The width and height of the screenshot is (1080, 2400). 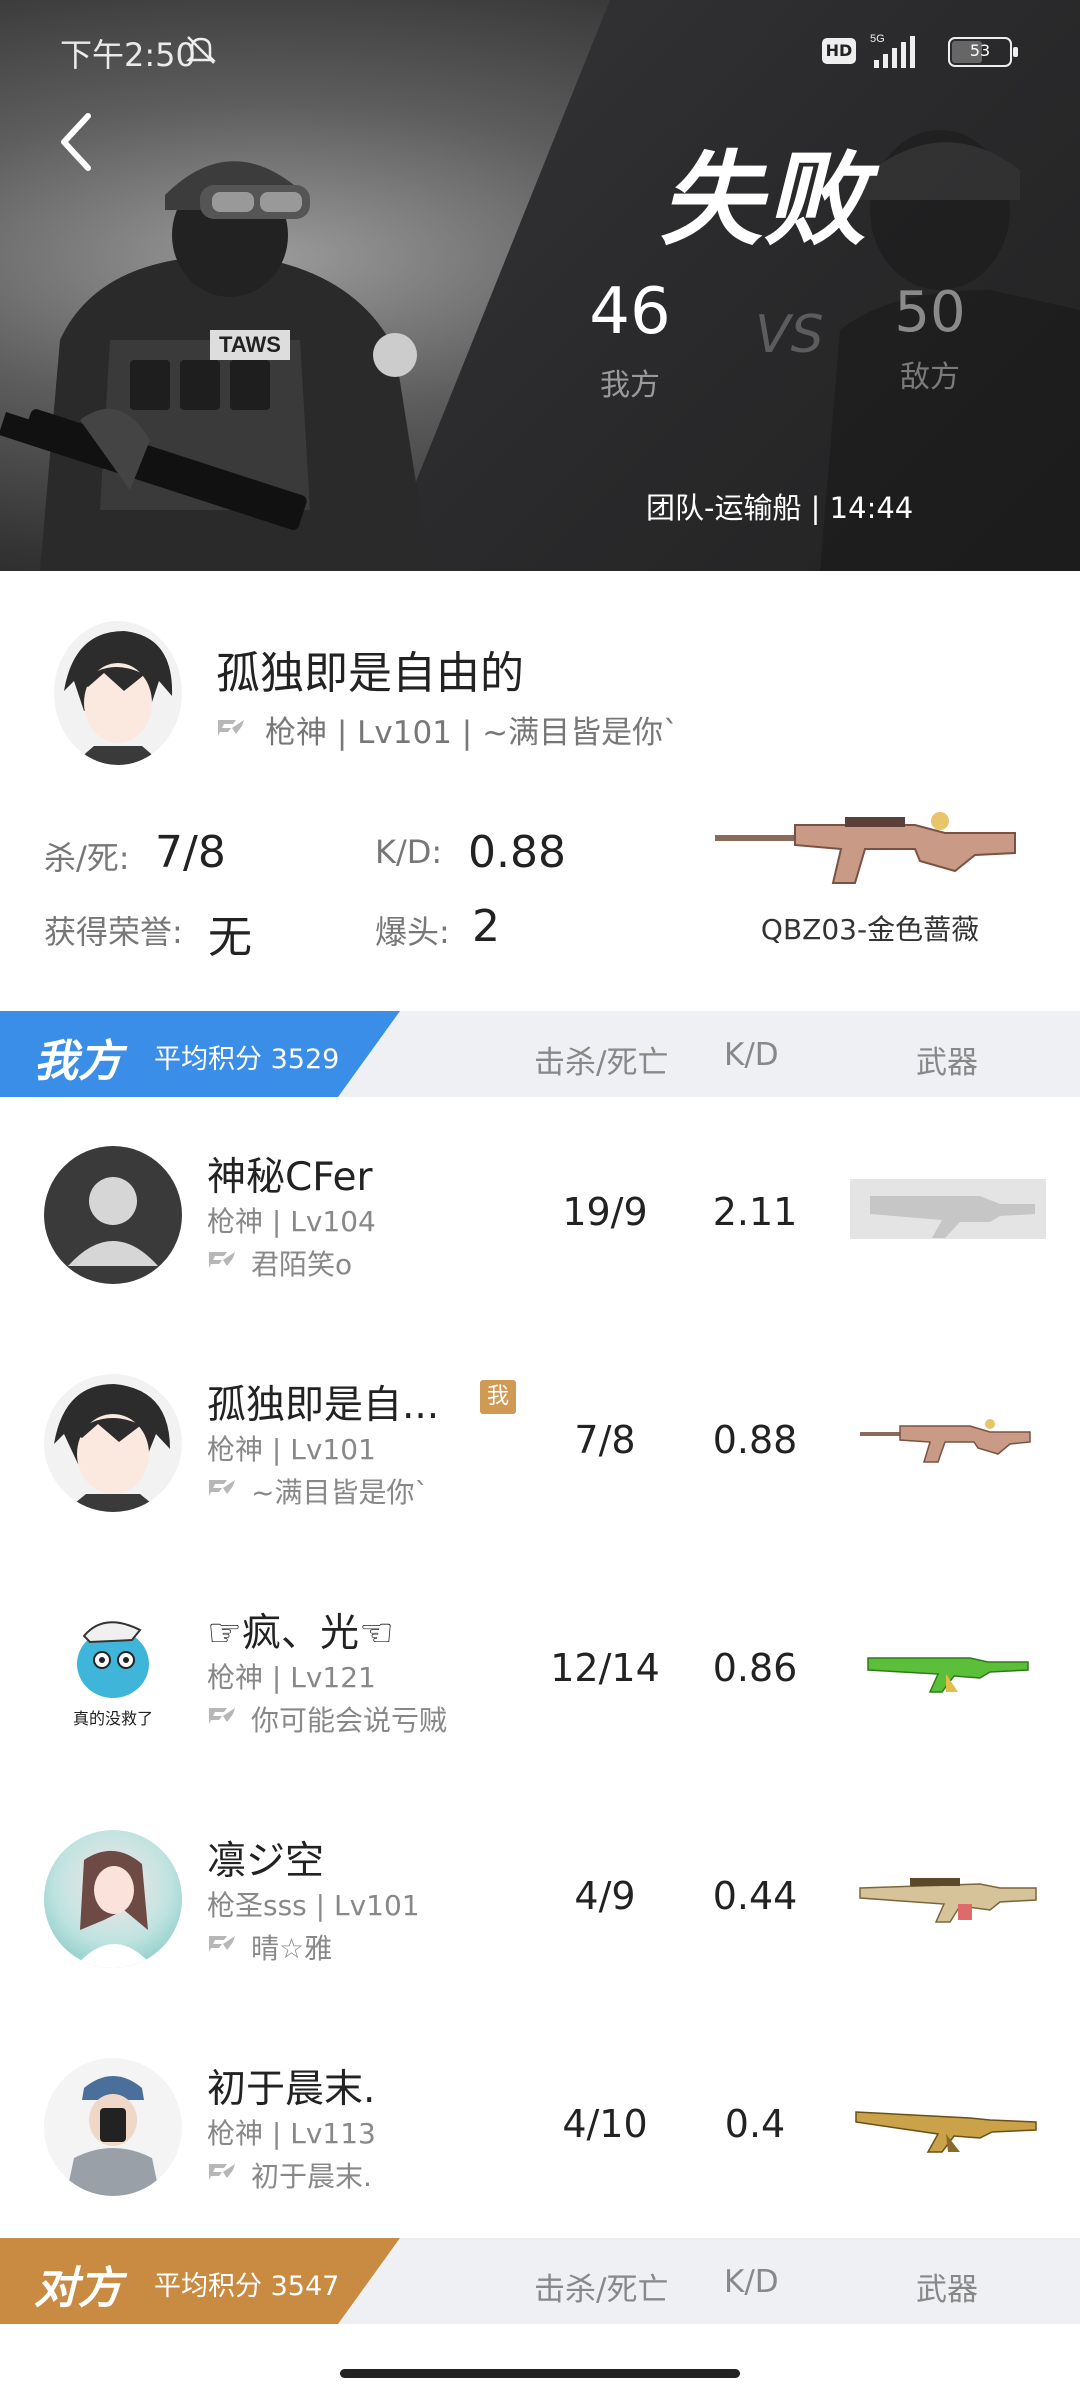 What do you see at coordinates (412, 932) in the screenshot?
I see `headshot-label: 爆头:` at bounding box center [412, 932].